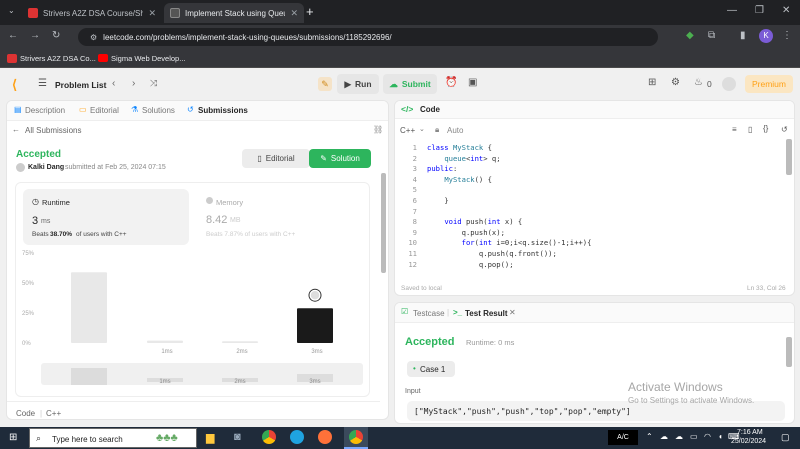 This screenshot has width=800, height=449. I want to click on chrome-icon, so click(269, 437).